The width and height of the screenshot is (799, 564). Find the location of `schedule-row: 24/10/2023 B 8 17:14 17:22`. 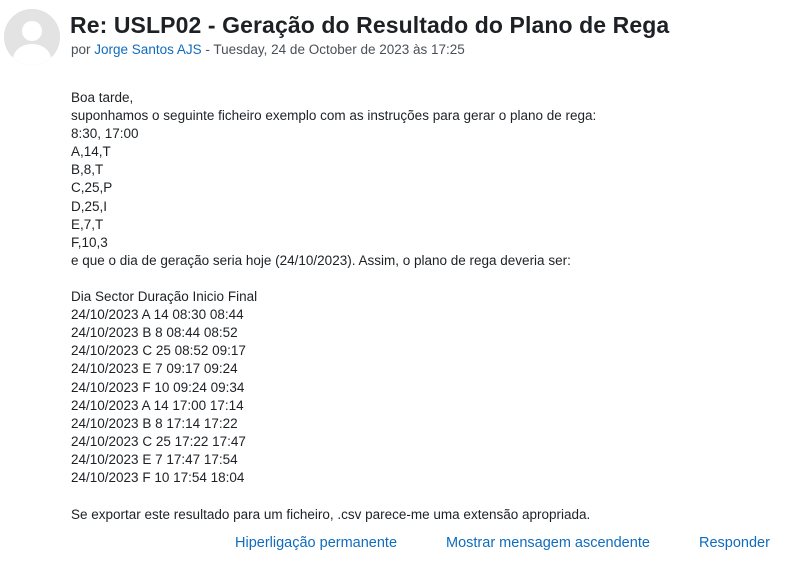

schedule-row: 24/10/2023 B 8 17:14 17:22 is located at coordinates (154, 423).